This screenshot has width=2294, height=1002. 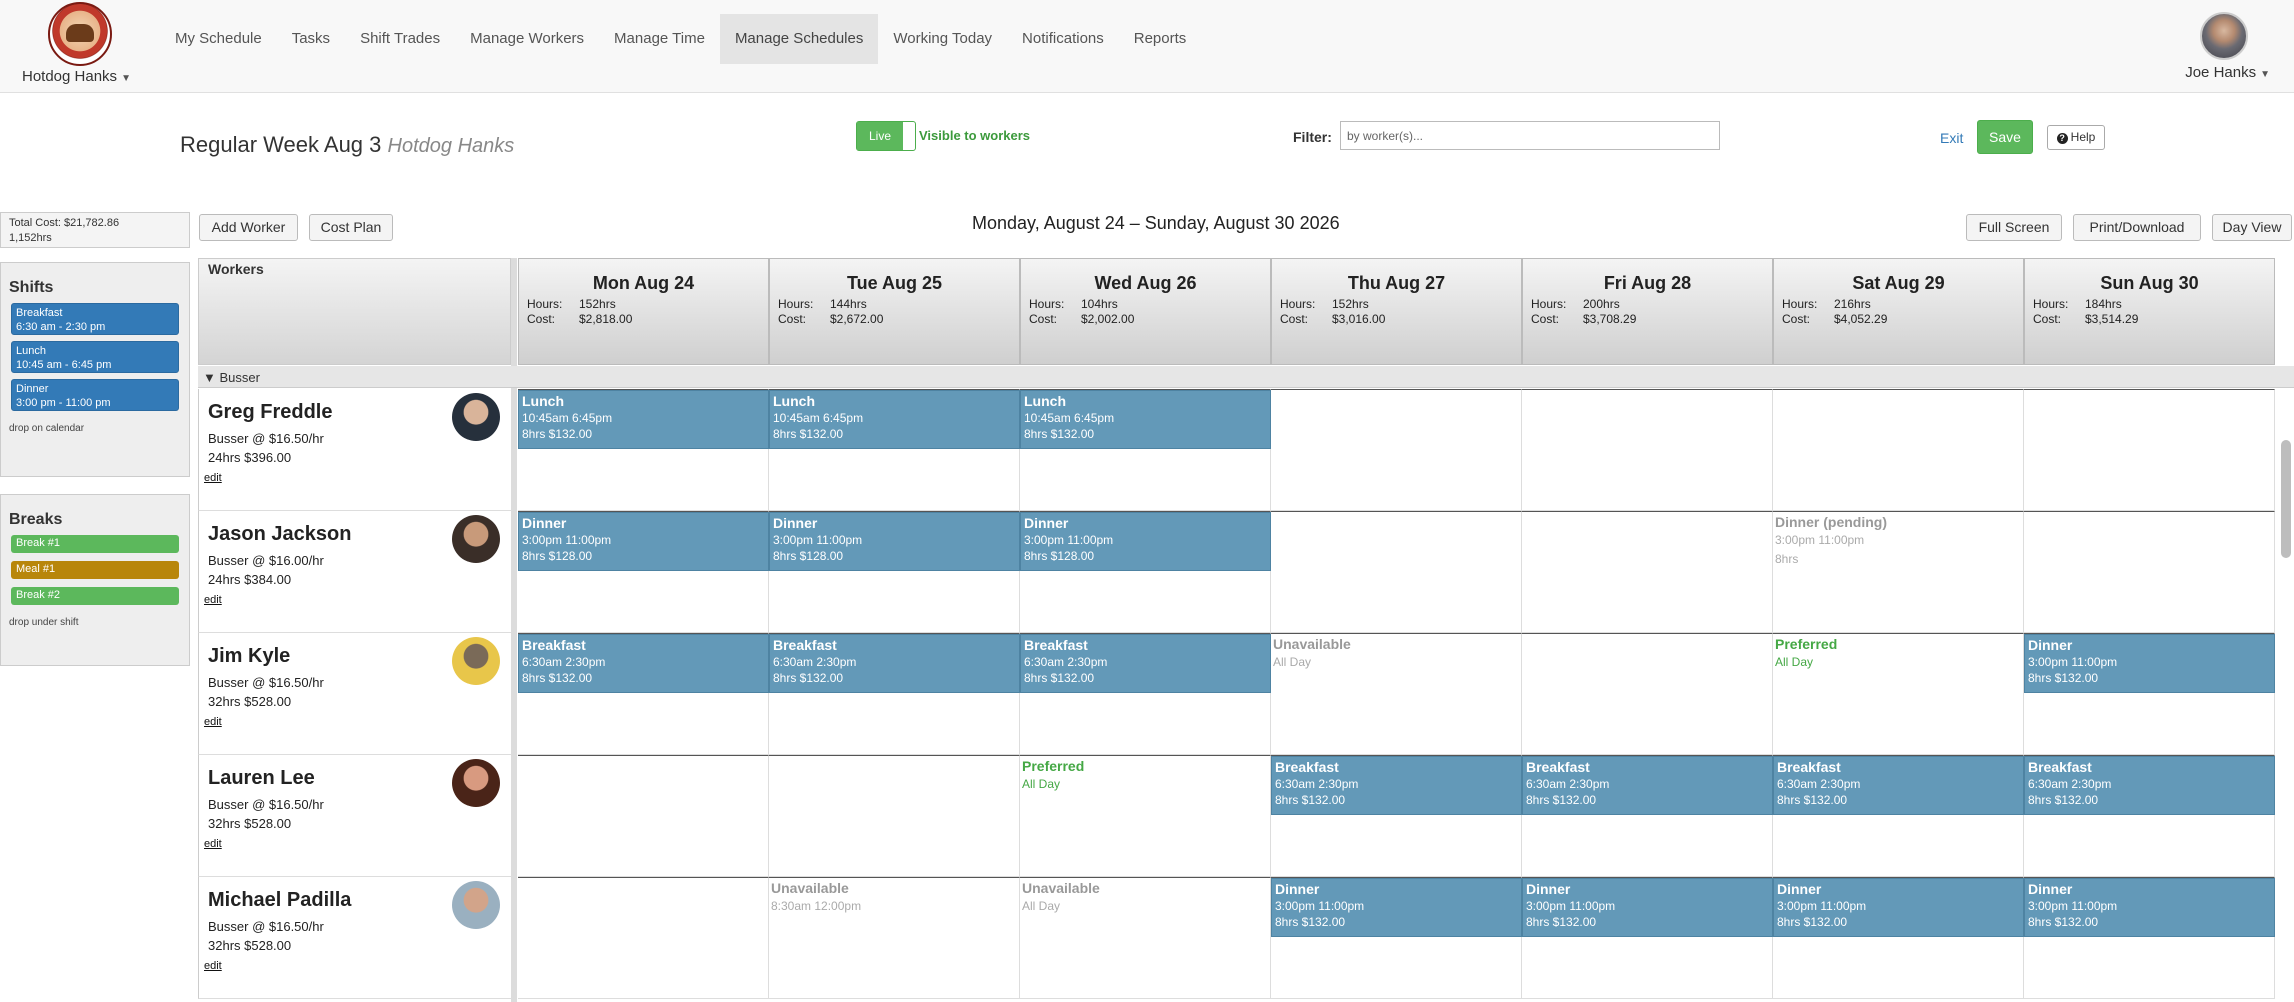 I want to click on group-row-busser: ▼ Busser, so click(x=1246, y=377).